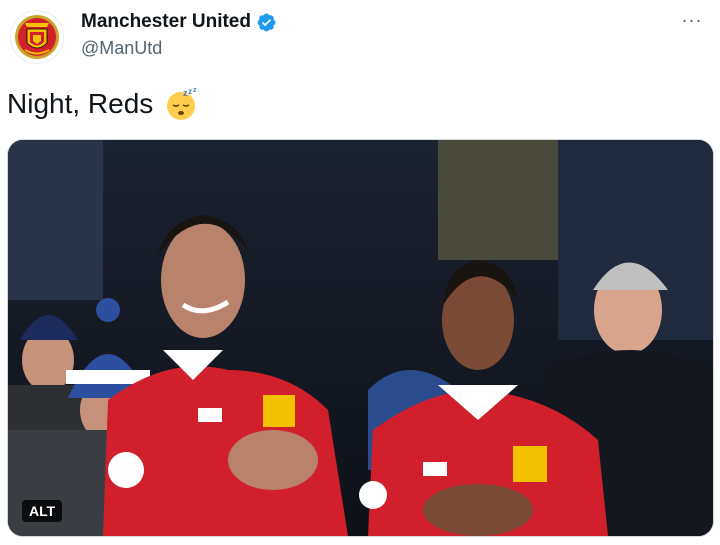 This screenshot has height=545, width=720. Describe the element at coordinates (121, 48) in the screenshot. I see `handle: @ManUtd` at that location.